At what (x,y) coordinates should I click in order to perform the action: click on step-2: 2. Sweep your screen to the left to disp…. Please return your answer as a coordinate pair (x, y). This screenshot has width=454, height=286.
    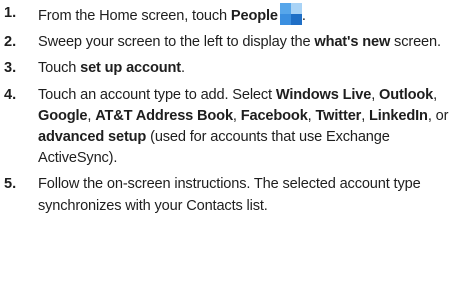
    Looking at the image, I should click on (227, 42).